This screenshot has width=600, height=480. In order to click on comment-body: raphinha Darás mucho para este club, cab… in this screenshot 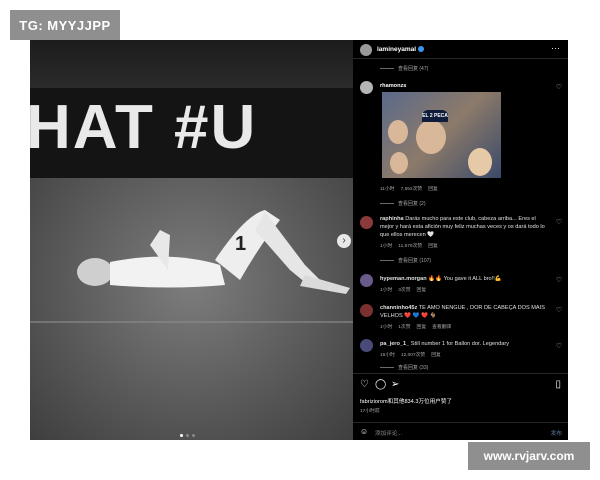, I will do `click(462, 227)`.